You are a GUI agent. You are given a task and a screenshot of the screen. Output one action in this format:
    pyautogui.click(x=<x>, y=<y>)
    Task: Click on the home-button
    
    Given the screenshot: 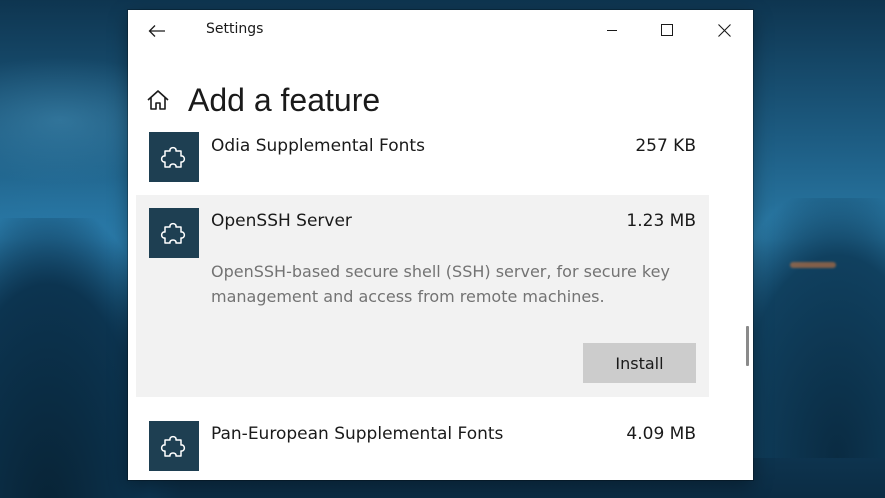 What is the action you would take?
    pyautogui.click(x=159, y=100)
    